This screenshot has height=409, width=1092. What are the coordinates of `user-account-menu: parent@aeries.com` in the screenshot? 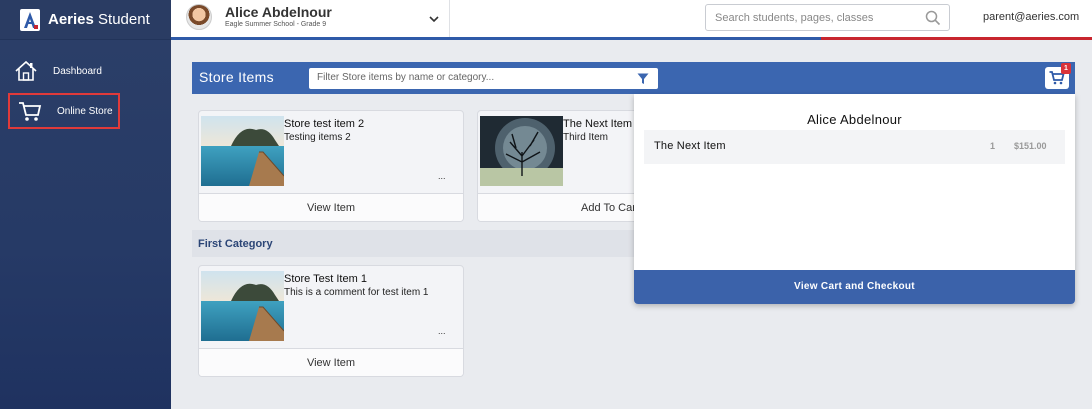 It's located at (1031, 17).